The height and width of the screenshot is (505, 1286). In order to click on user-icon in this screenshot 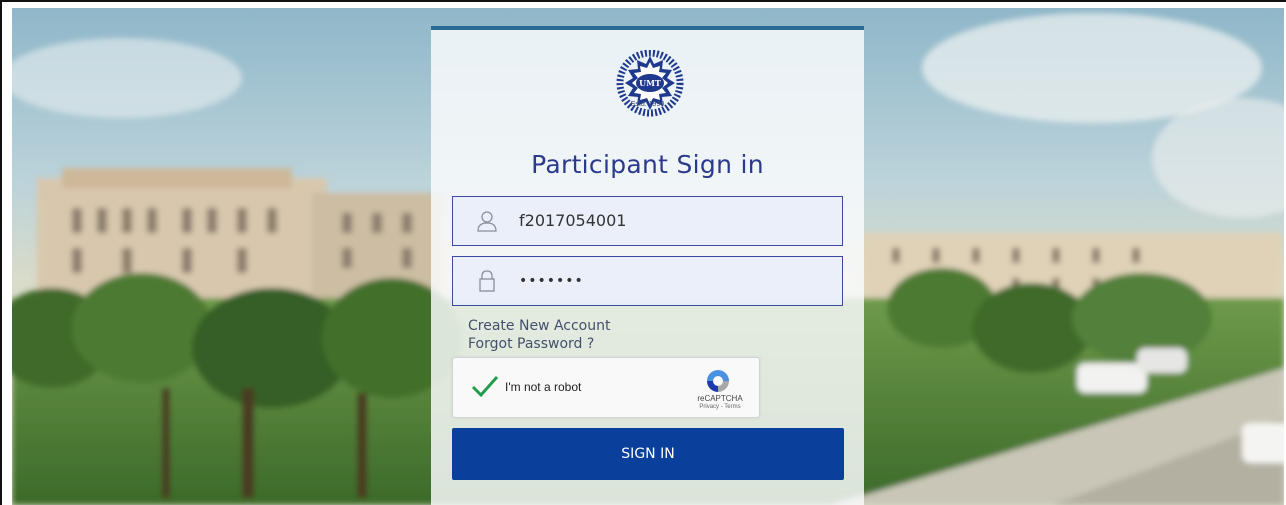, I will do `click(487, 221)`.